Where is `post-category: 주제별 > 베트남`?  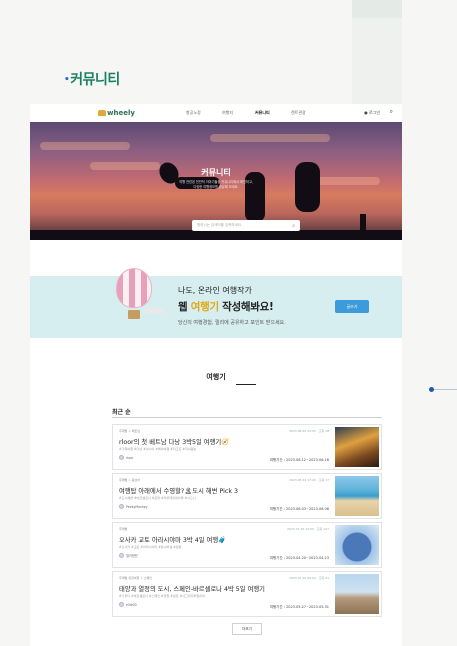 post-category: 주제별 > 베트남 is located at coordinates (129, 431).